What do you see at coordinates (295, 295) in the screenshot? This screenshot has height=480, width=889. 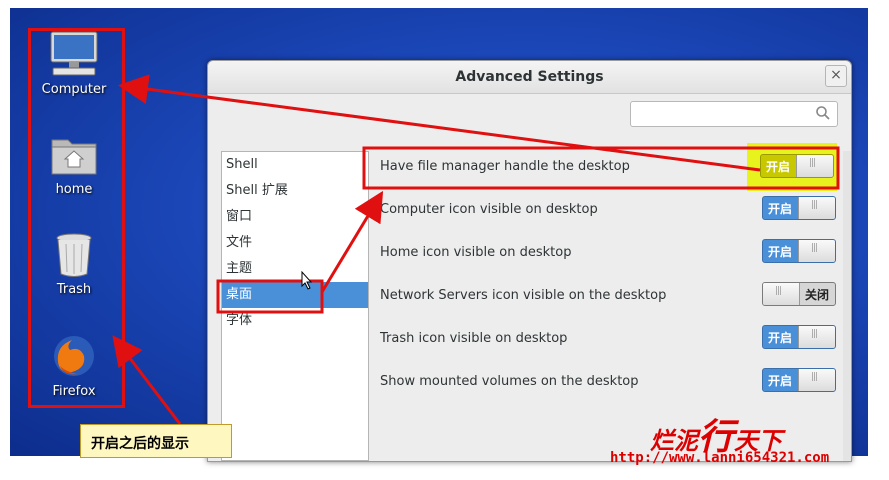 I see `sidebar-item-desktop: 桌面` at bounding box center [295, 295].